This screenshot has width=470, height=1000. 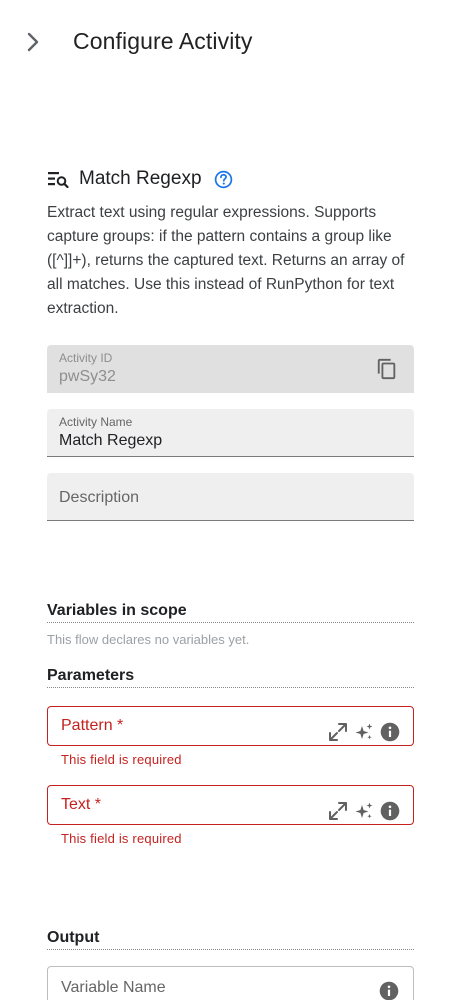 I want to click on variables-in-scope-heading: Variables in scope, so click(x=230, y=612).